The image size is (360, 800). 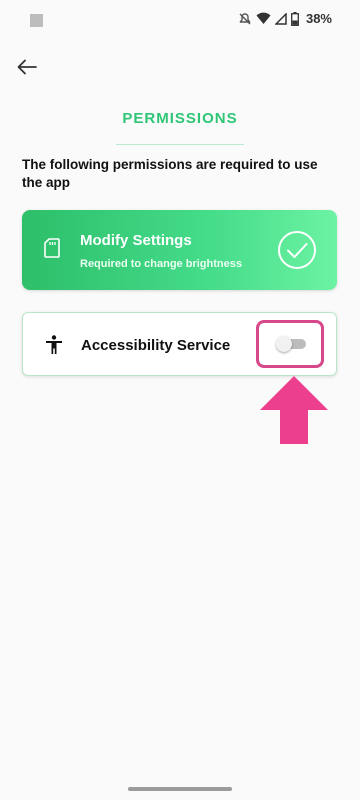 What do you see at coordinates (180, 789) in the screenshot?
I see `home-indicator` at bounding box center [180, 789].